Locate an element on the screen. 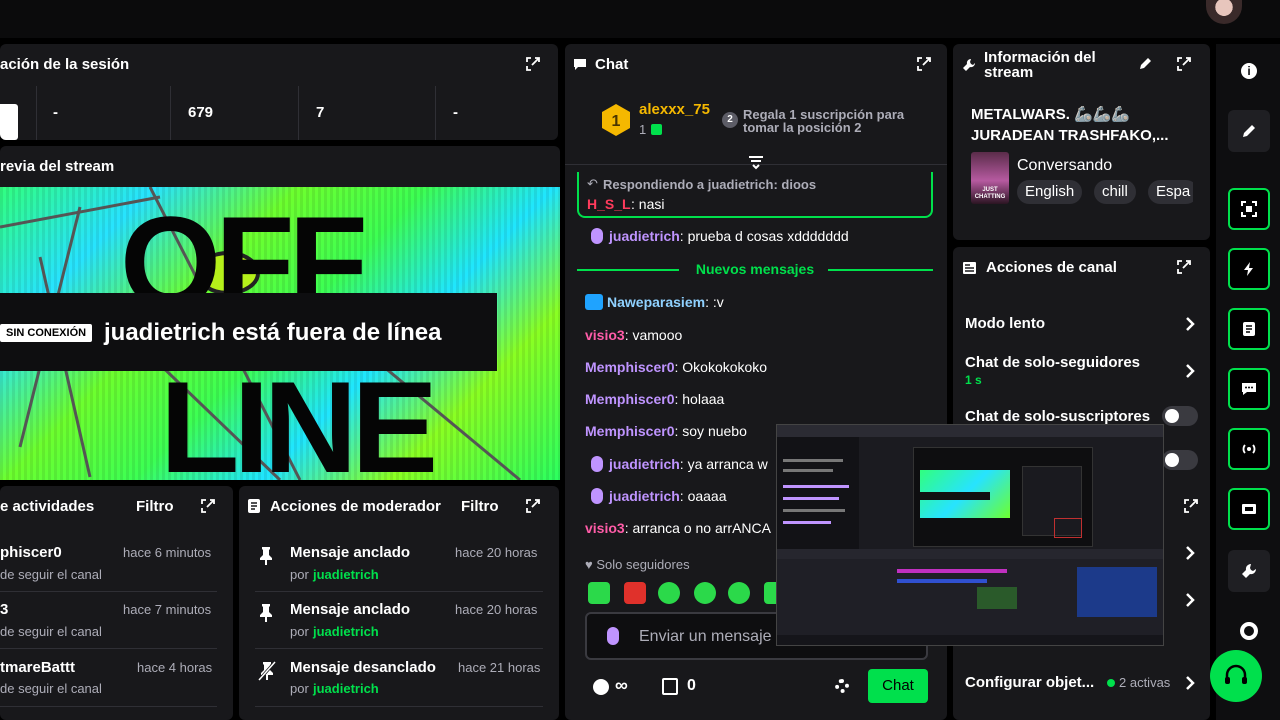 The width and height of the screenshot is (1280, 720). chat-message: juadietrich: ya arranca w is located at coordinates (676, 464).